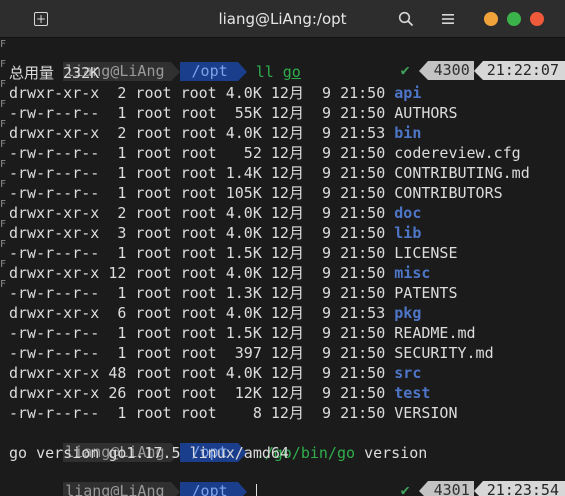 This screenshot has height=496, width=565. Describe the element at coordinates (291, 72) in the screenshot. I see `command-arg: go` at that location.